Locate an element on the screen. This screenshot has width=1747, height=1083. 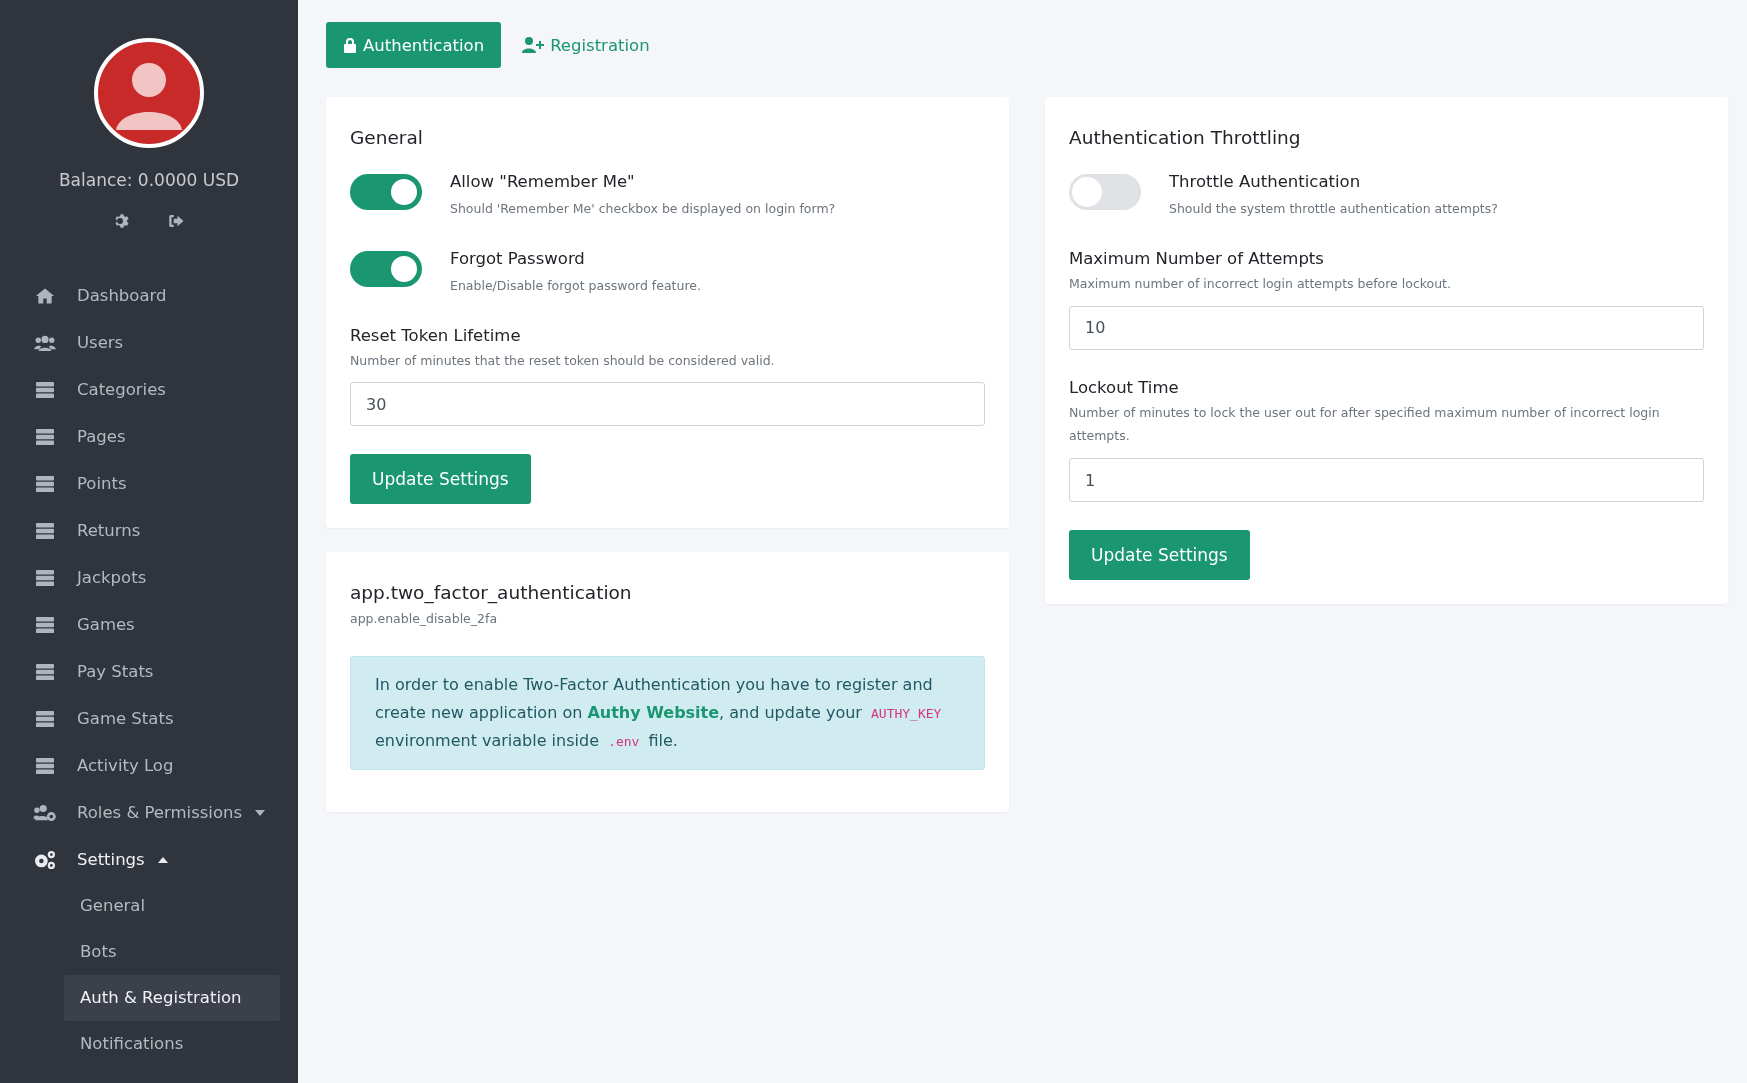
logout-icon is located at coordinates (176, 221).